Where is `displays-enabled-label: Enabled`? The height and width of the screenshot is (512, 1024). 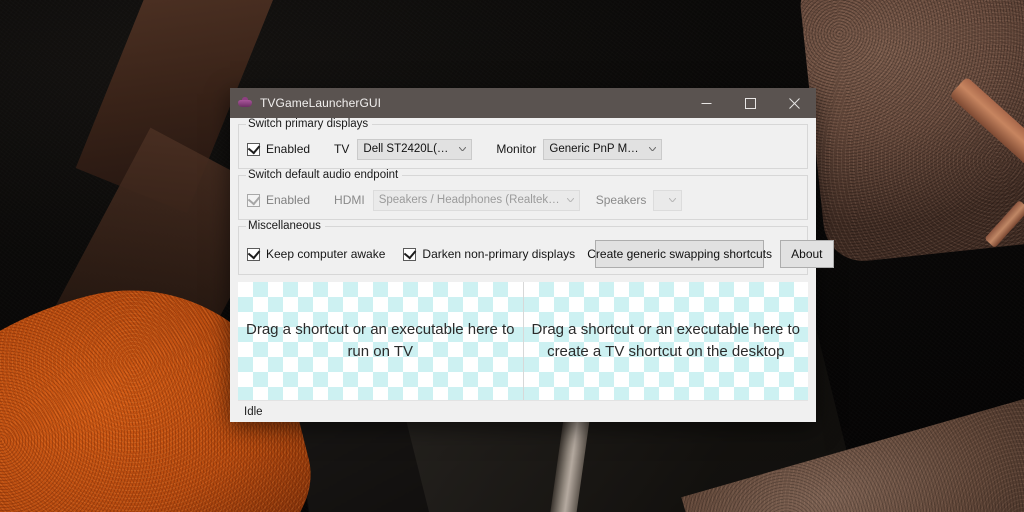 displays-enabled-label: Enabled is located at coordinates (288, 149).